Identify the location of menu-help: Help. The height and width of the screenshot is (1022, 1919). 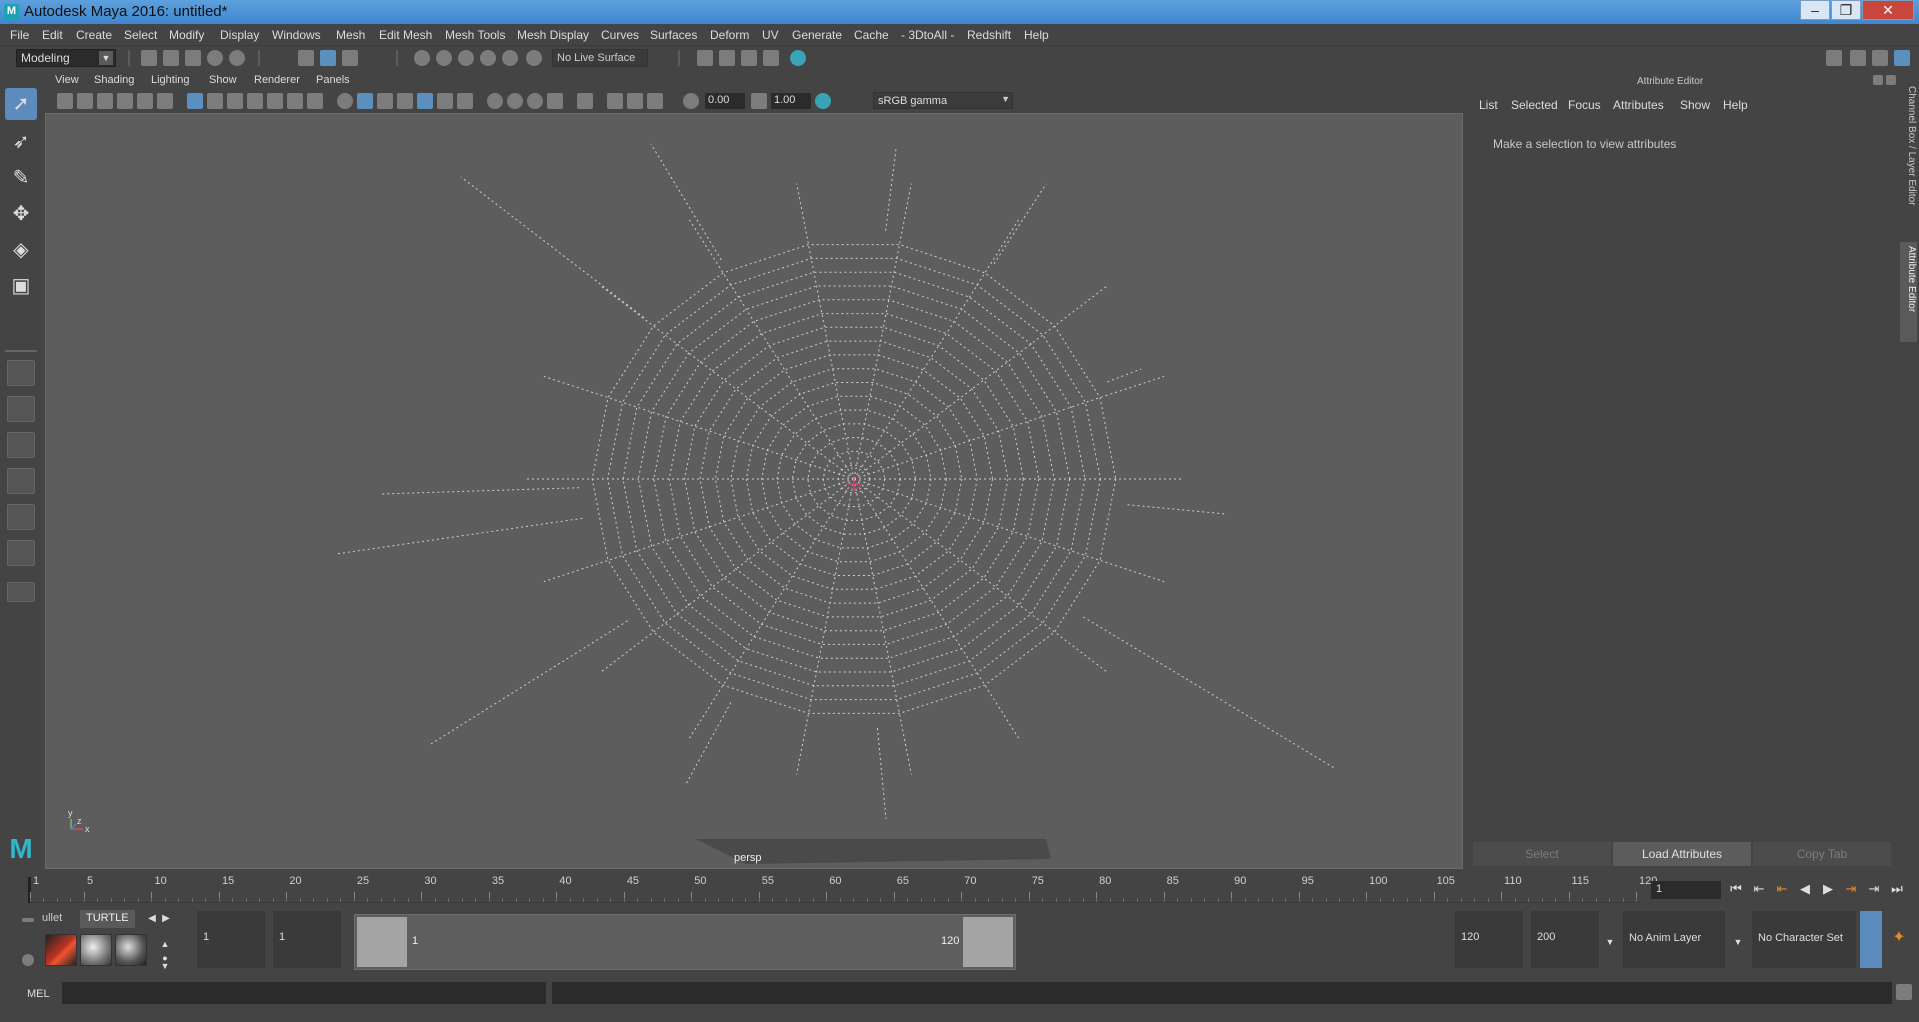
(1036, 35).